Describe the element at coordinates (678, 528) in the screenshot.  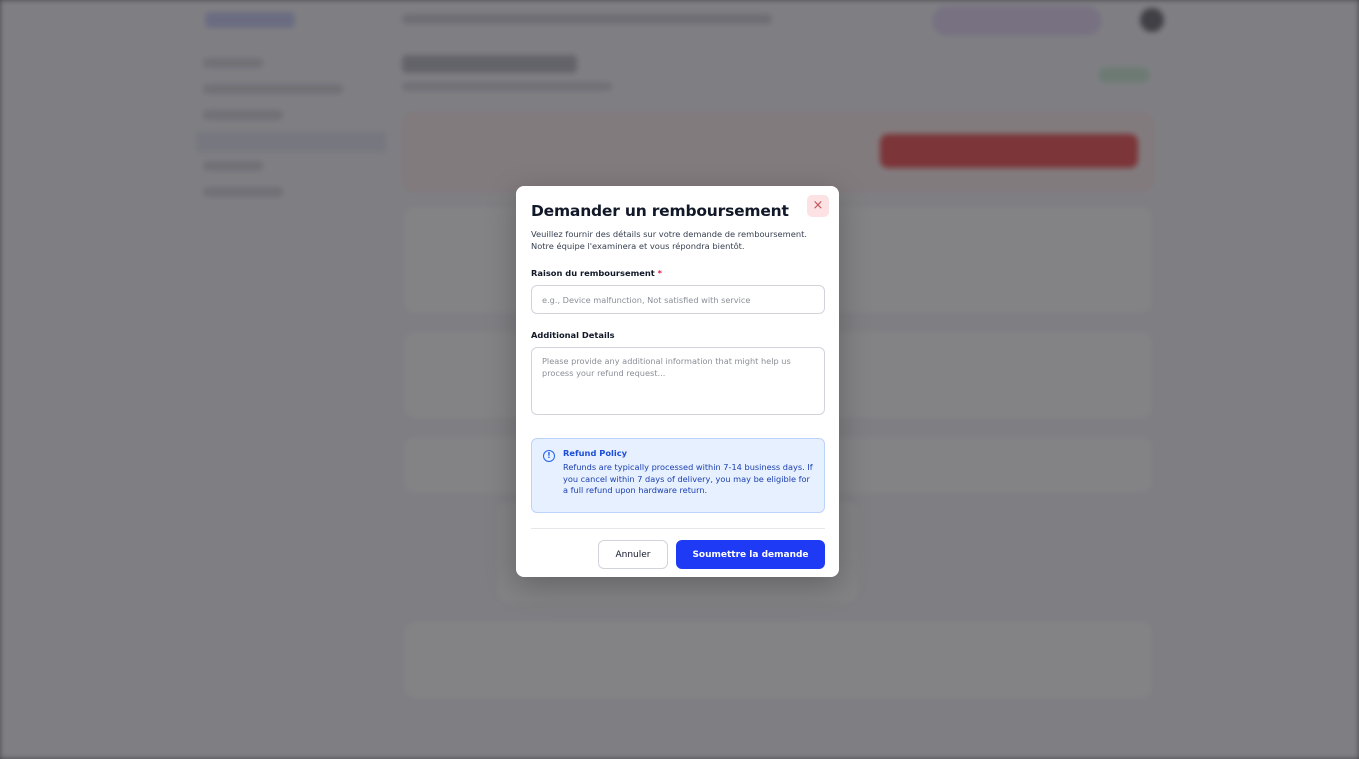
I see `divider` at that location.